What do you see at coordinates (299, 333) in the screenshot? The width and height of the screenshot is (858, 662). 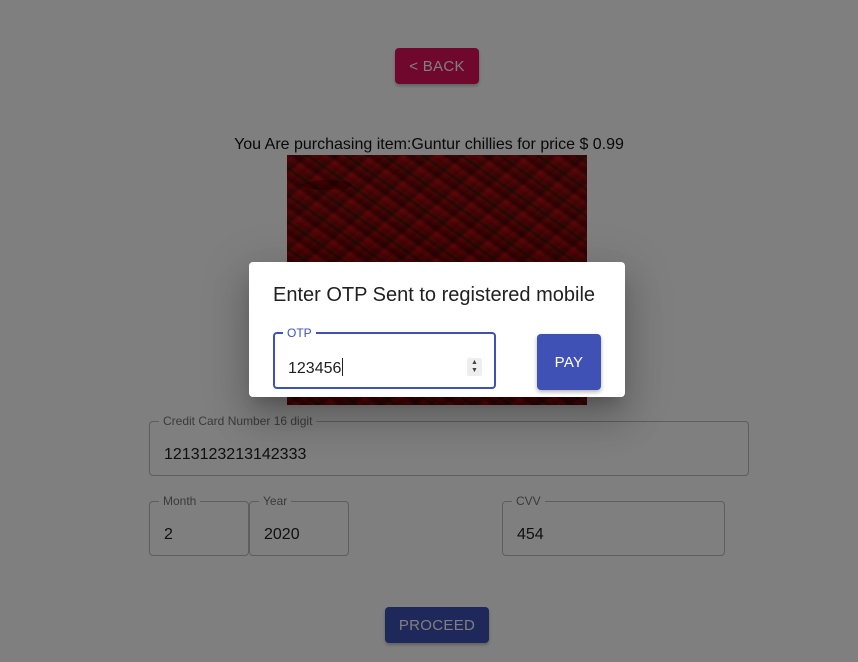 I see `otp-label: OTP` at bounding box center [299, 333].